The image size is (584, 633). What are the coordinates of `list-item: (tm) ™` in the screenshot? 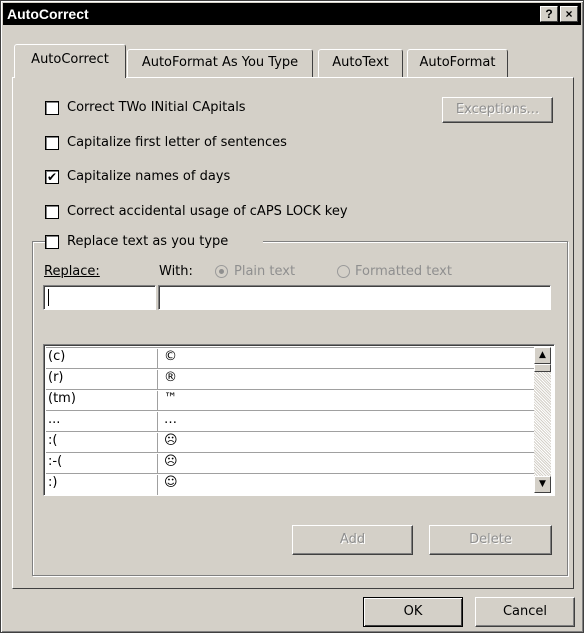 It's located at (290, 400).